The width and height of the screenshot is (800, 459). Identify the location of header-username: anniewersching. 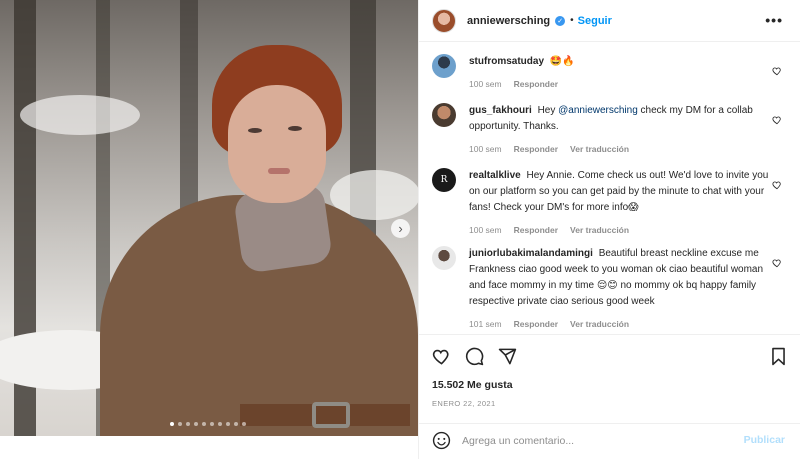
(508, 21).